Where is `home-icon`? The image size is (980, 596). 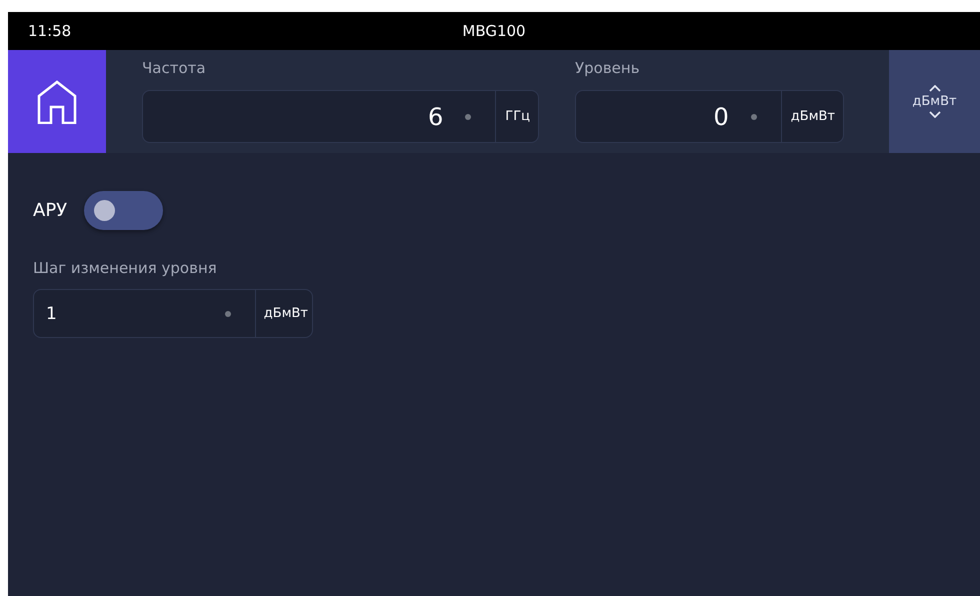 home-icon is located at coordinates (57, 102).